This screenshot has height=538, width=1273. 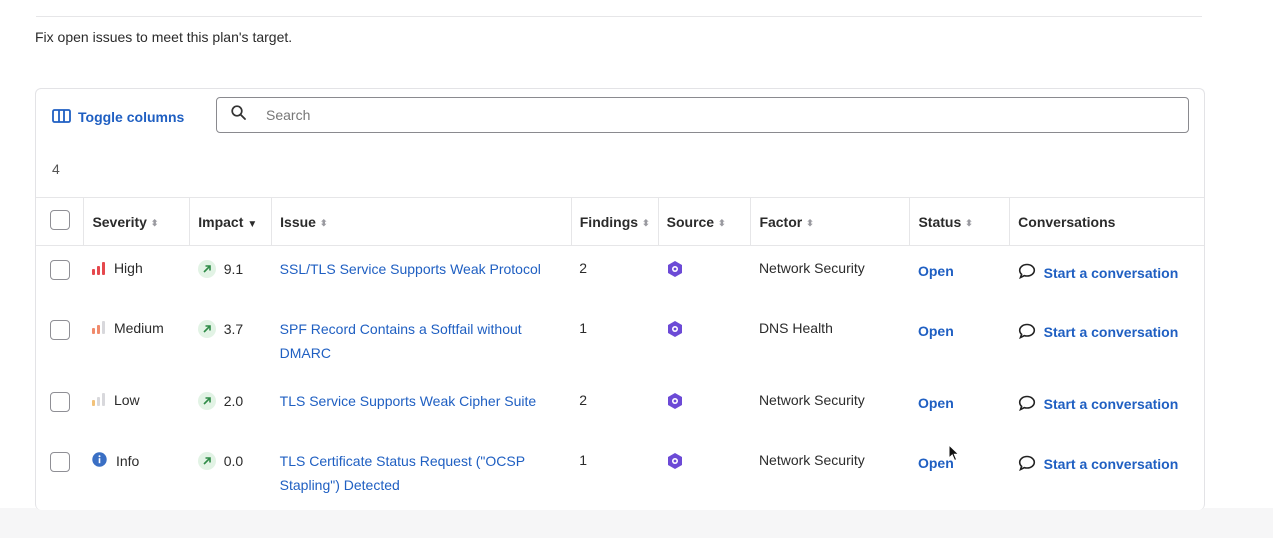 What do you see at coordinates (127, 460) in the screenshot?
I see `severity-label: Info` at bounding box center [127, 460].